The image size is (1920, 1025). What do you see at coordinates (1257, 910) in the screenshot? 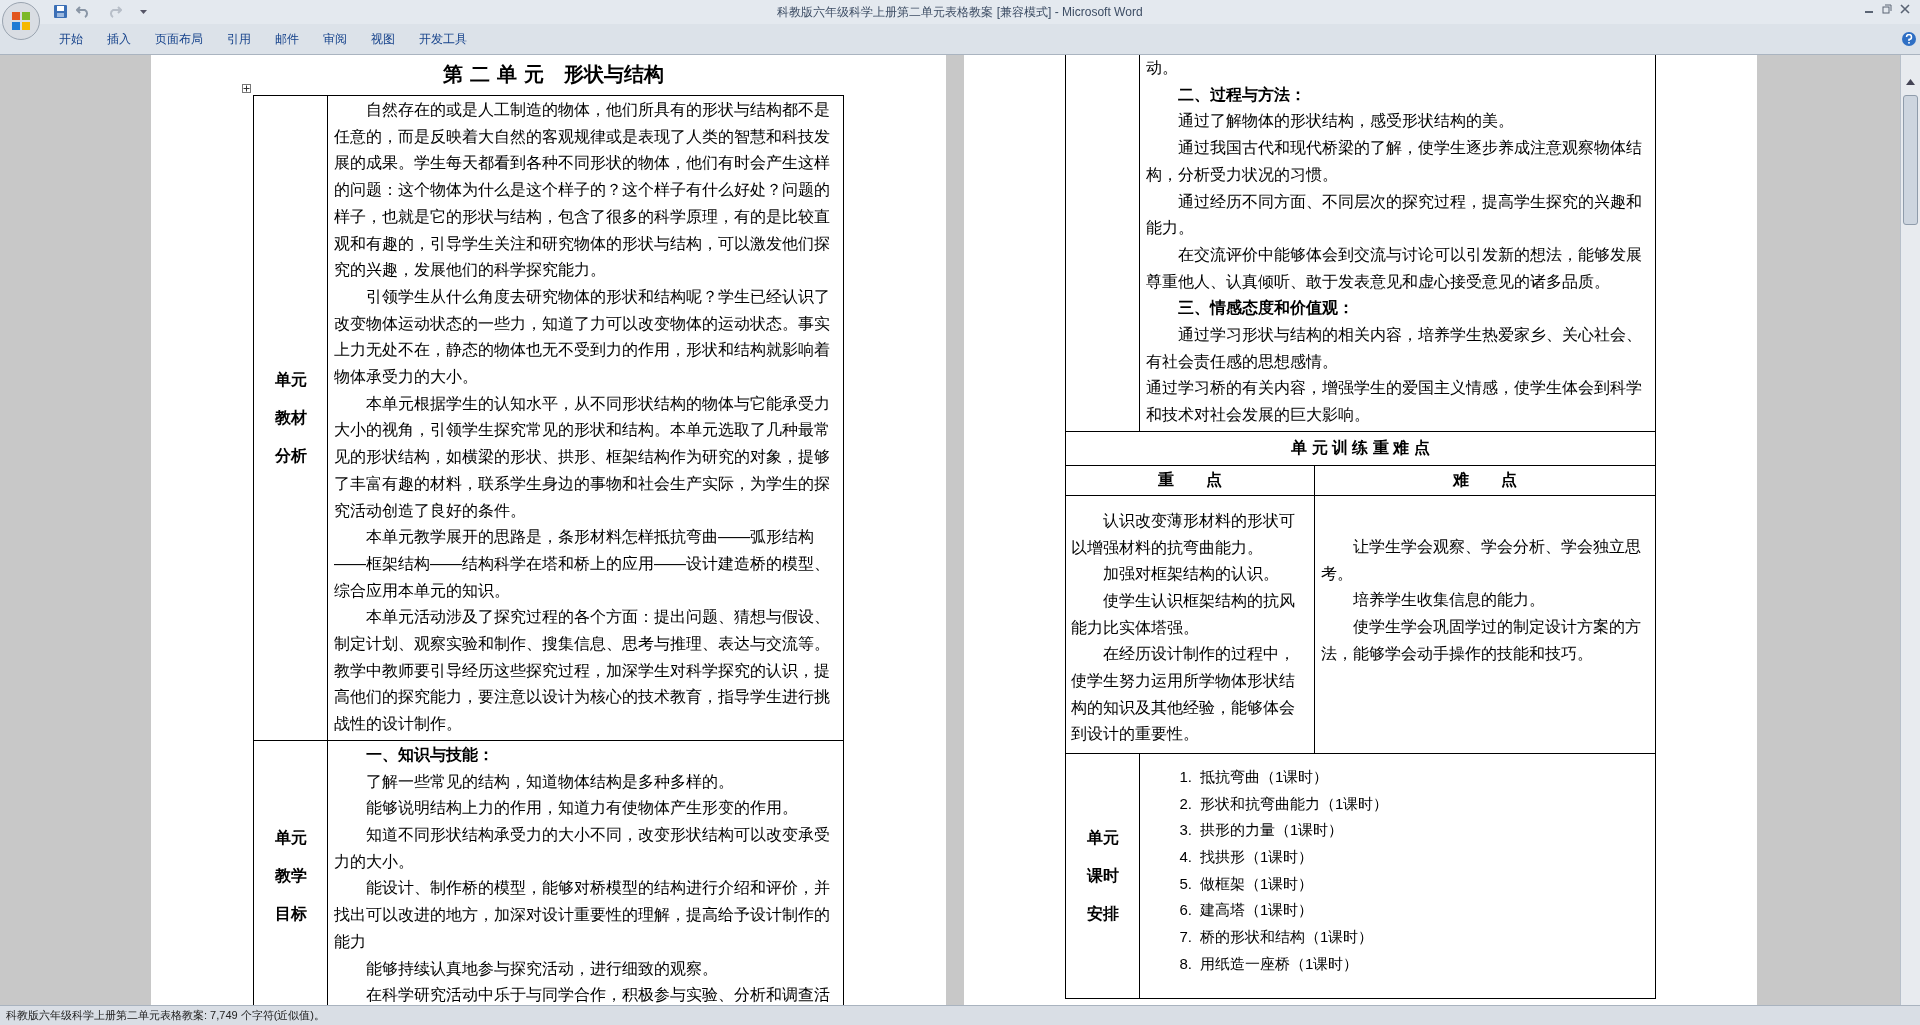
I see `list-item-text: 建高塔（1课时）` at bounding box center [1257, 910].